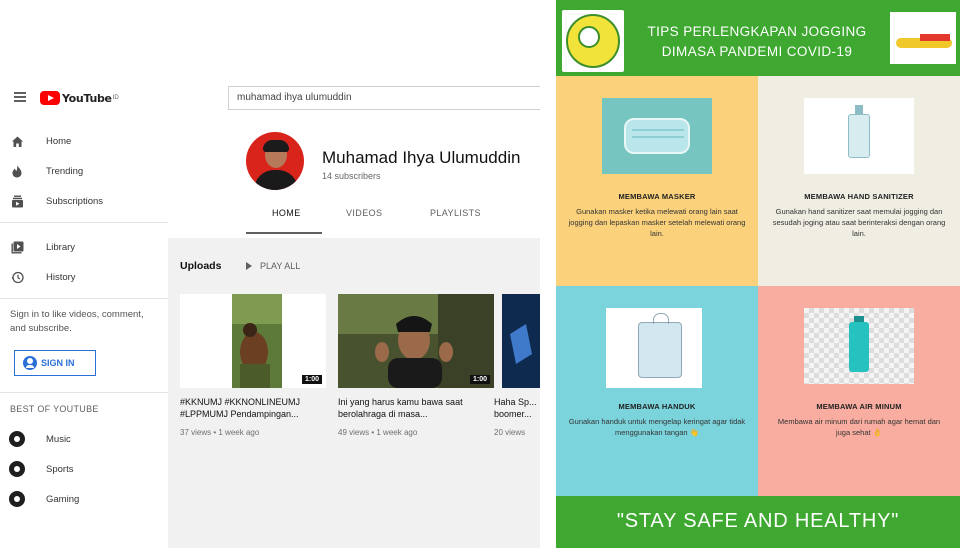 Image resolution: width=960 pixels, height=548 pixels. I want to click on sidebar-item-label: Sports, so click(60, 469).